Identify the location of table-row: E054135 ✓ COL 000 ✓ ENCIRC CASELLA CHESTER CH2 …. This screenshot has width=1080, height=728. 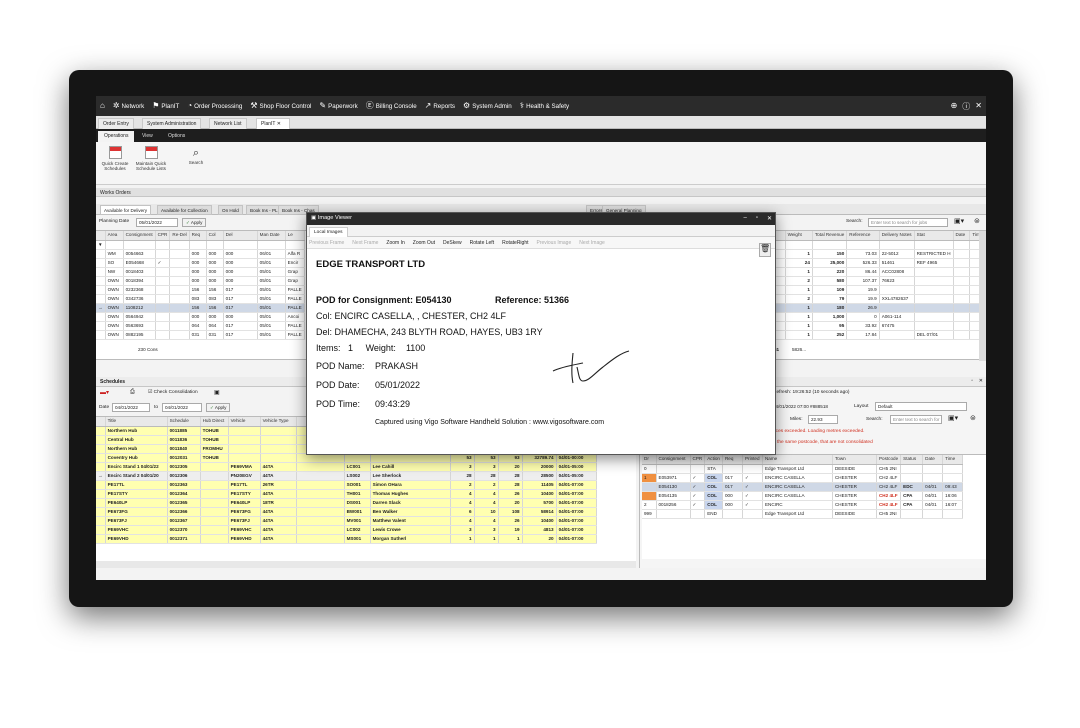
(803, 496).